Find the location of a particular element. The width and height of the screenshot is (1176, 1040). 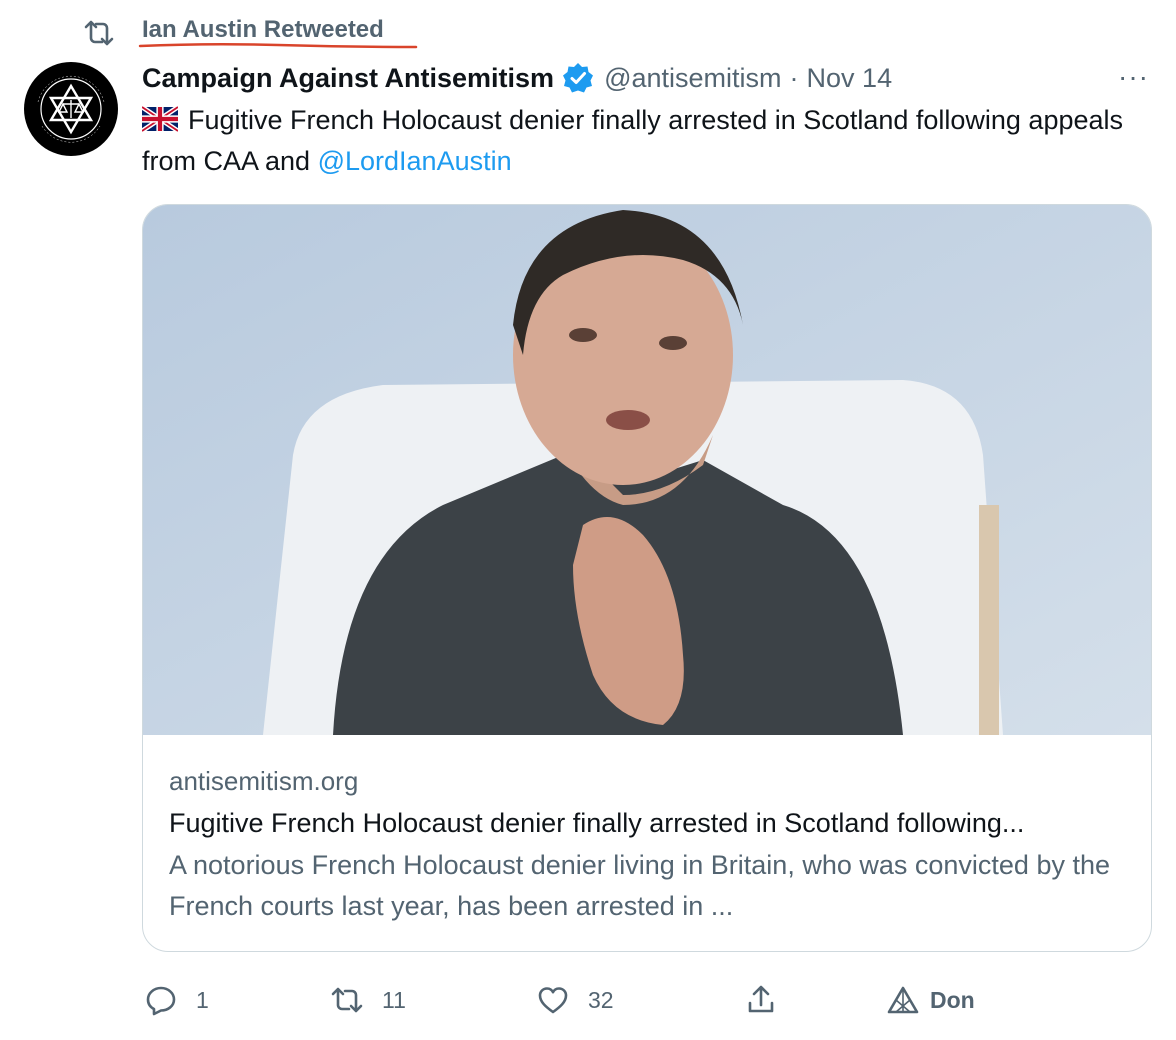

donate-label: Don is located at coordinates (952, 999).